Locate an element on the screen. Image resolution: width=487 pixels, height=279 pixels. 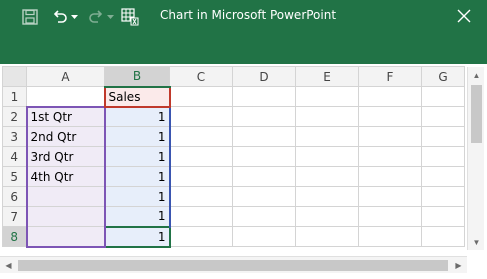
cell-g2 is located at coordinates (443, 116).